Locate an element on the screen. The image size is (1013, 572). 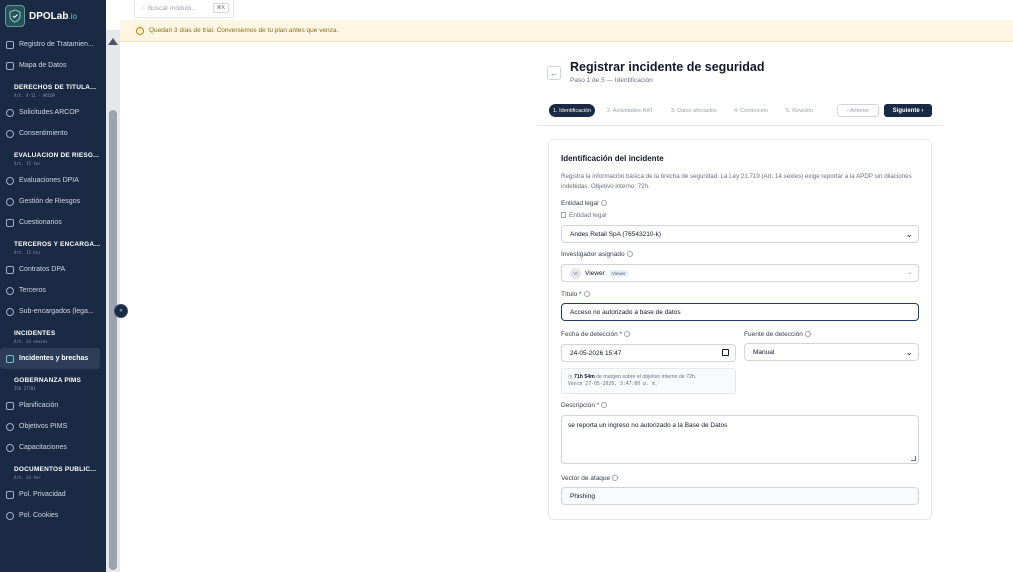
sidebar-item-cuestionarios: Cuestionarios is located at coordinates (52, 222).